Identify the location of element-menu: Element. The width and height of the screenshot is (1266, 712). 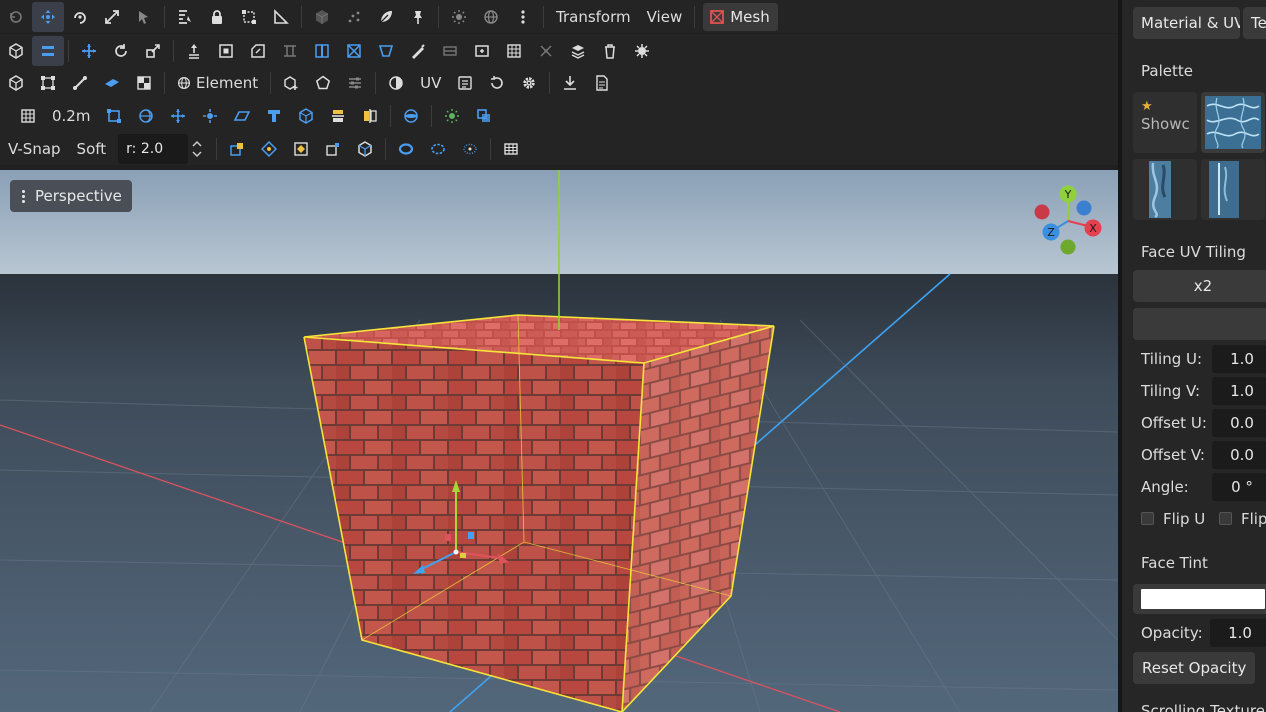
(217, 83).